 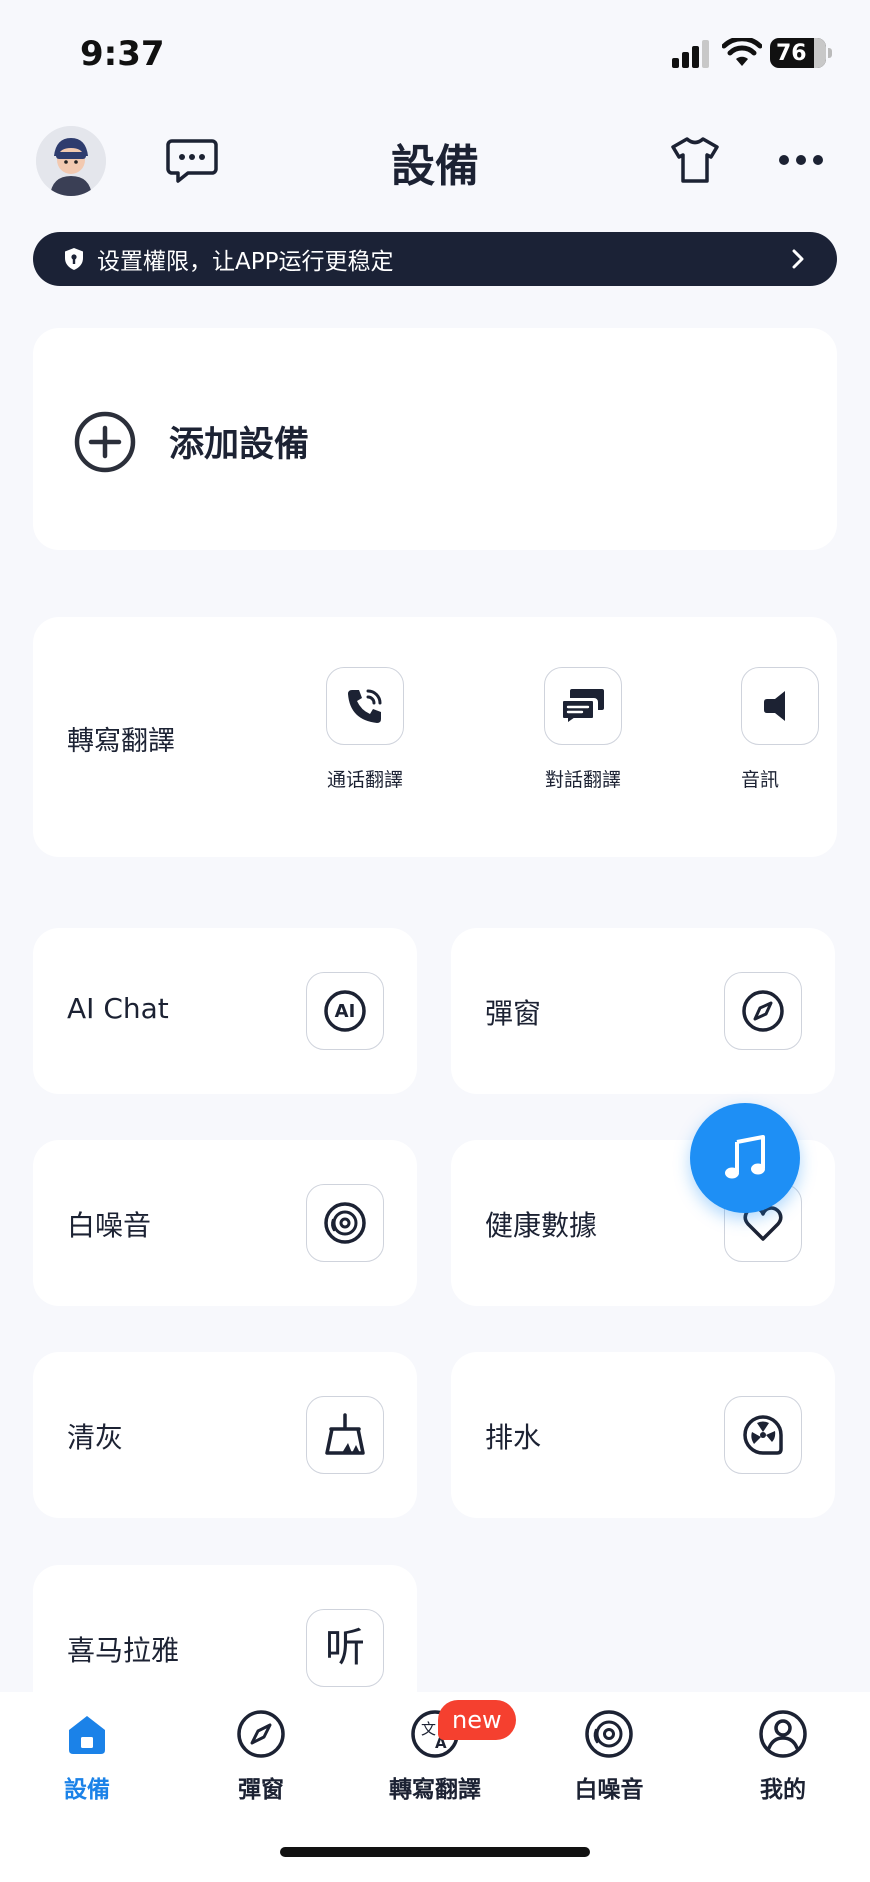 What do you see at coordinates (643, 1435) in the screenshot?
I see `drain-card: 排水` at bounding box center [643, 1435].